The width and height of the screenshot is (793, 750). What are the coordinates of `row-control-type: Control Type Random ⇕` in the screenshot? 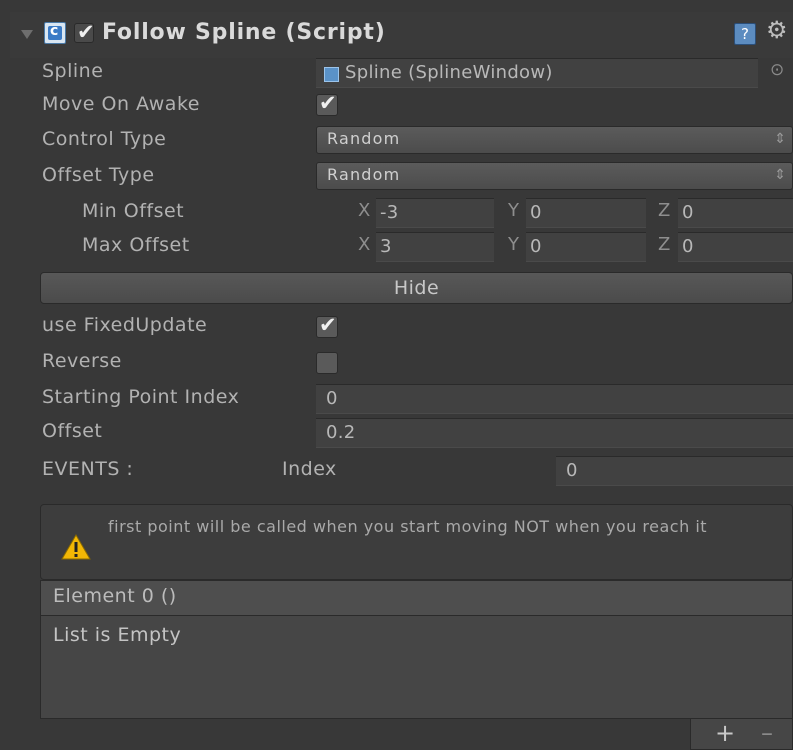 It's located at (401, 141).